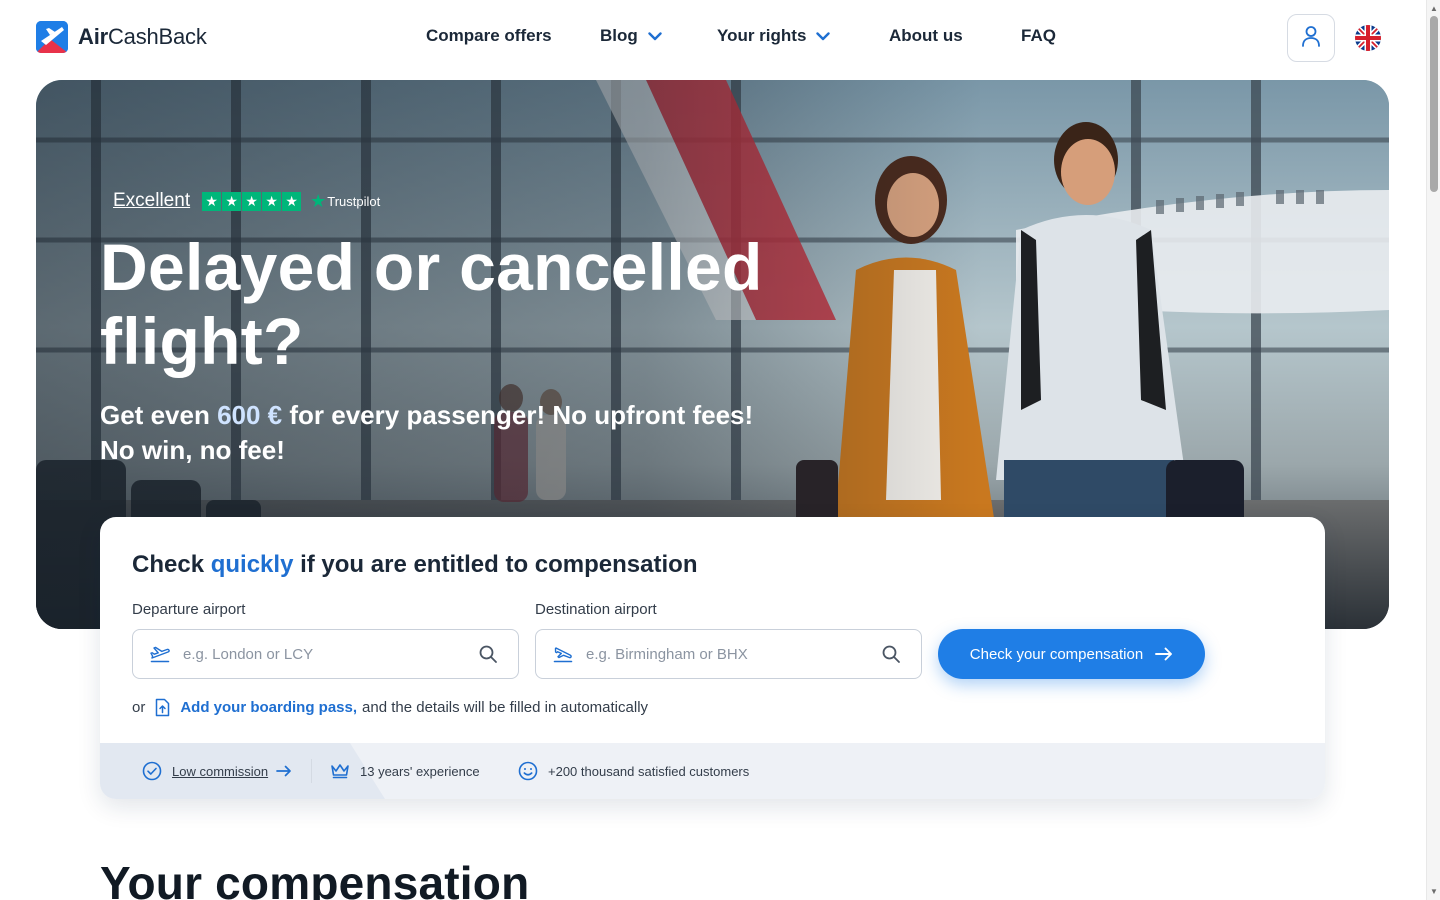  What do you see at coordinates (160, 654) in the screenshot?
I see `takeoff-icon` at bounding box center [160, 654].